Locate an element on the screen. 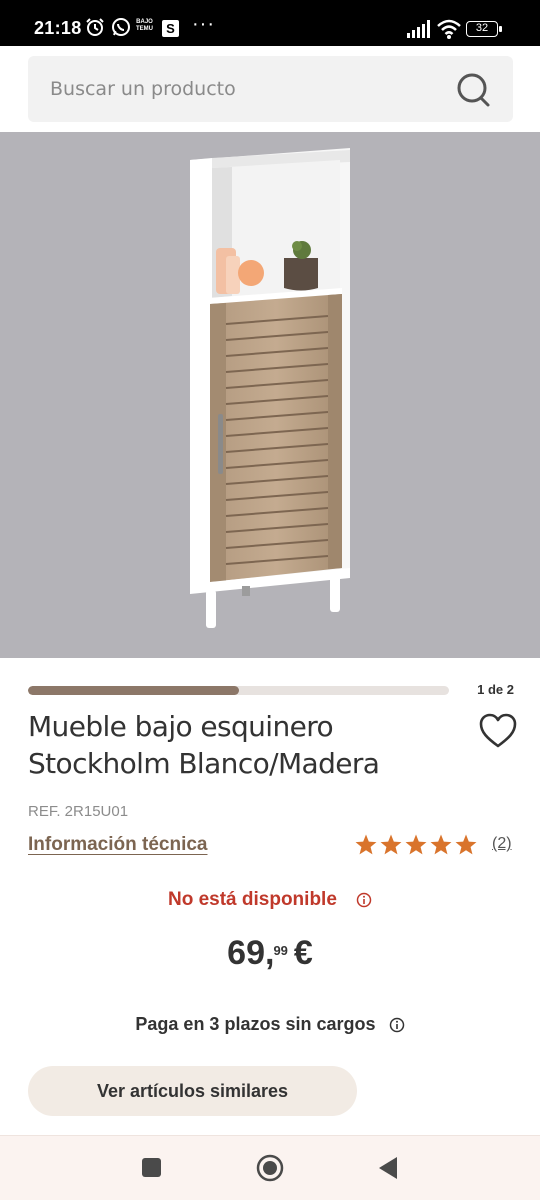 The image size is (540, 1200). home-circle-icon is located at coordinates (270, 1168).